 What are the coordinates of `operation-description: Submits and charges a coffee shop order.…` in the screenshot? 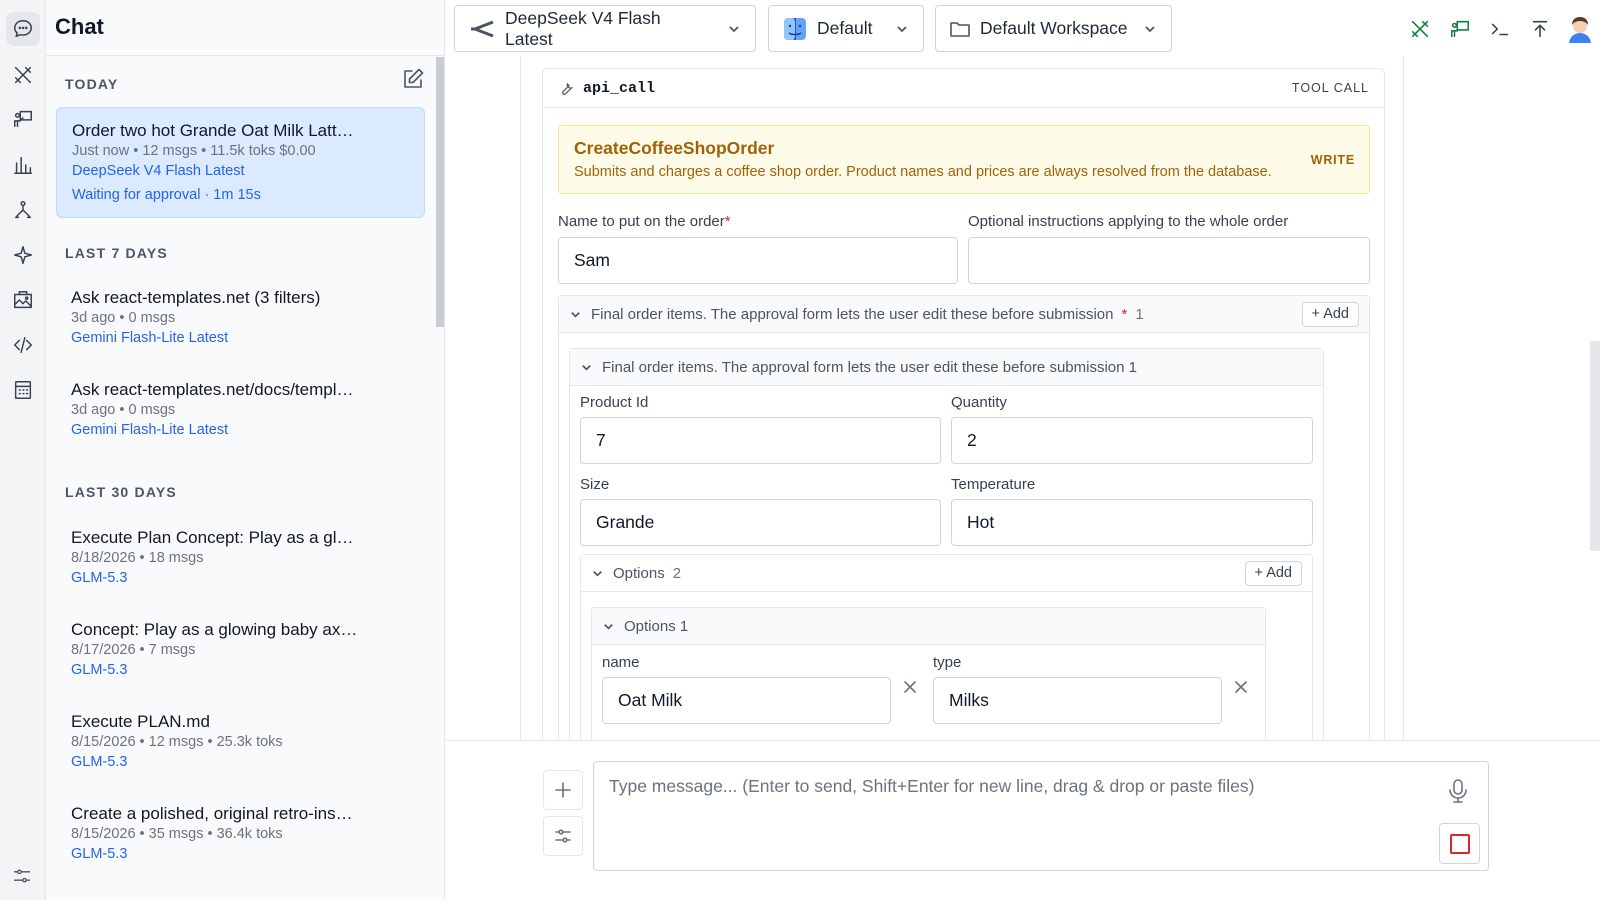 It's located at (923, 172).